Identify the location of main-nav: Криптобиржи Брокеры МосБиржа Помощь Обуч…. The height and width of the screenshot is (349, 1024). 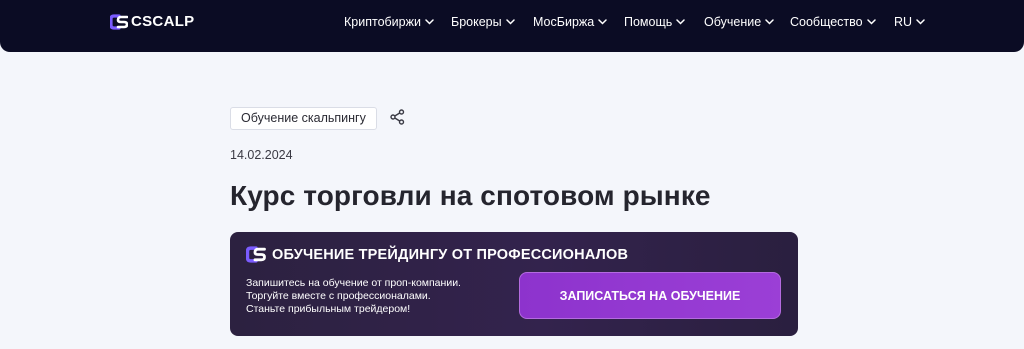
(512, 22).